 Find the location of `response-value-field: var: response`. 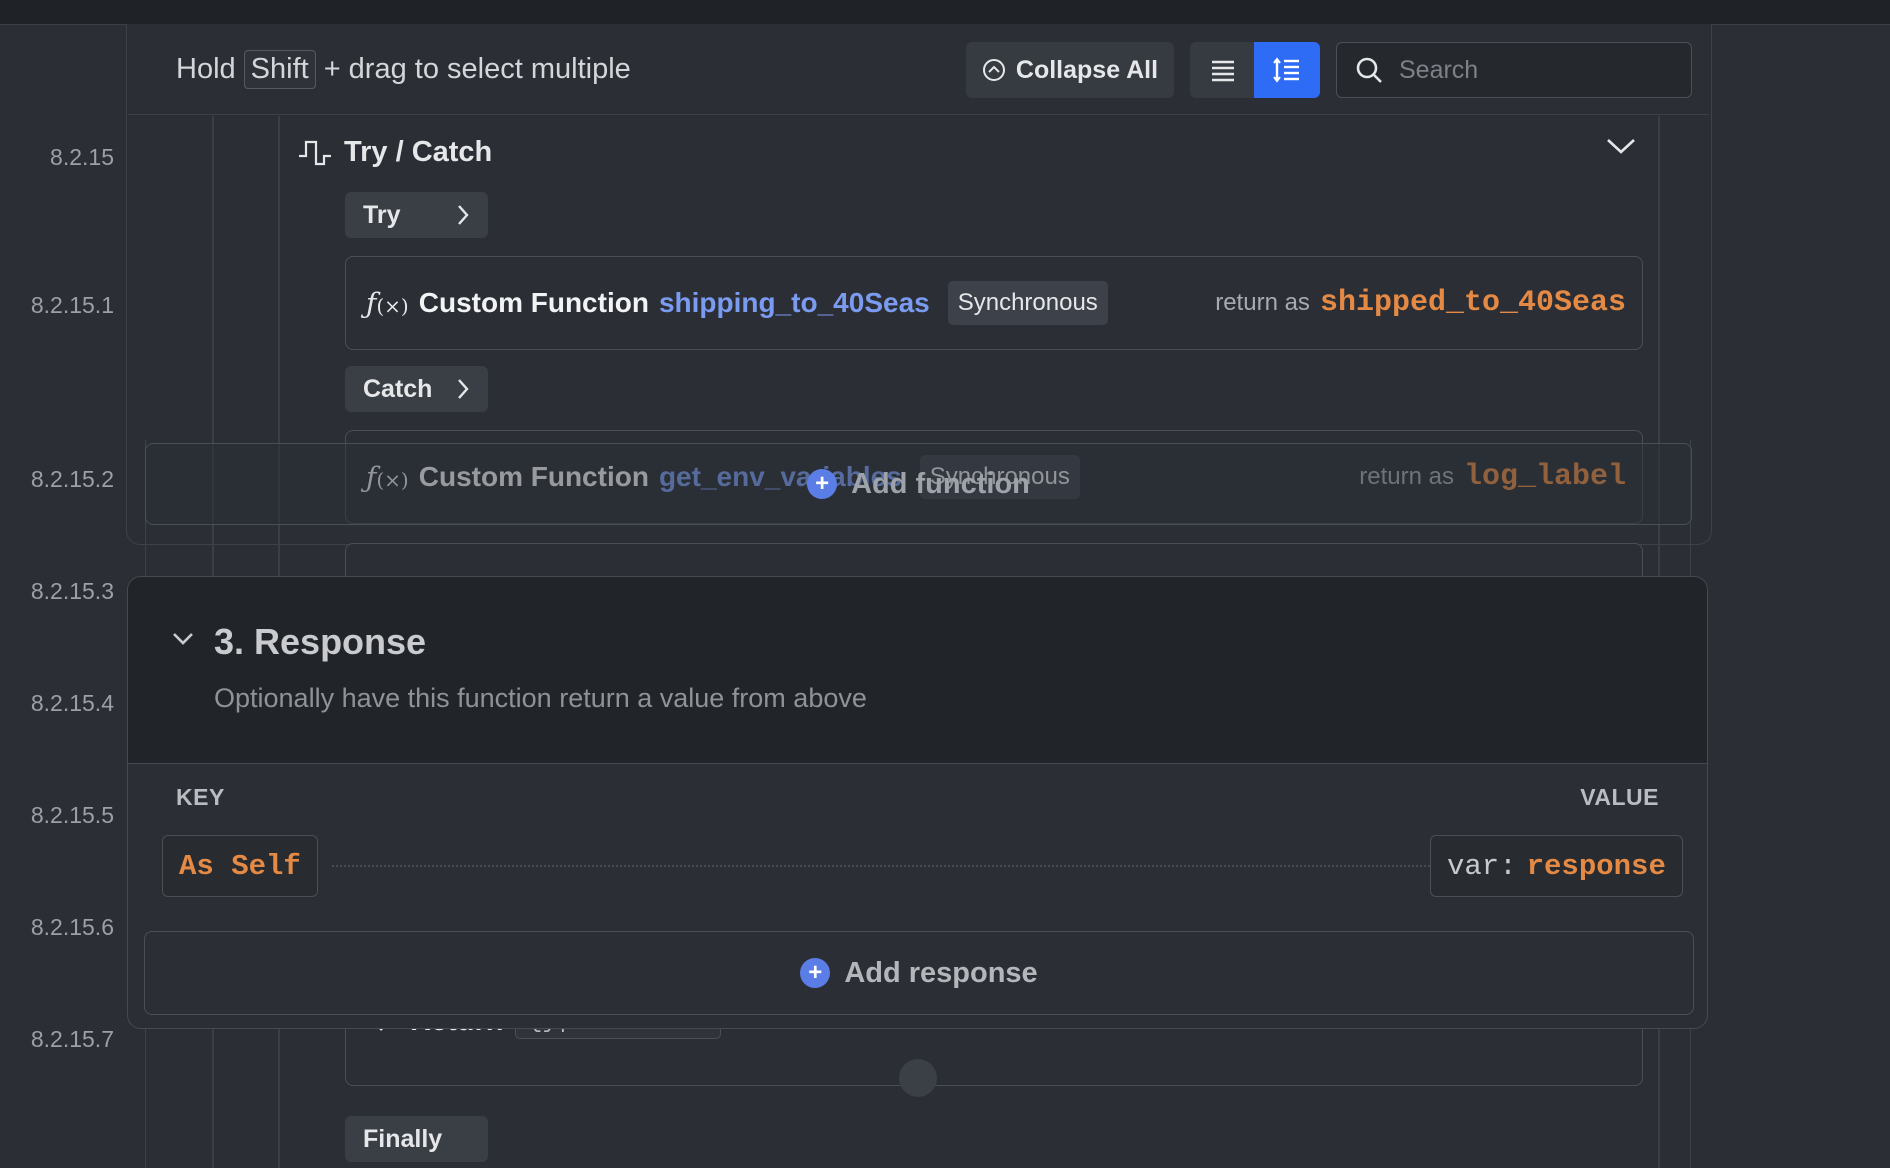

response-value-field: var: response is located at coordinates (1556, 866).